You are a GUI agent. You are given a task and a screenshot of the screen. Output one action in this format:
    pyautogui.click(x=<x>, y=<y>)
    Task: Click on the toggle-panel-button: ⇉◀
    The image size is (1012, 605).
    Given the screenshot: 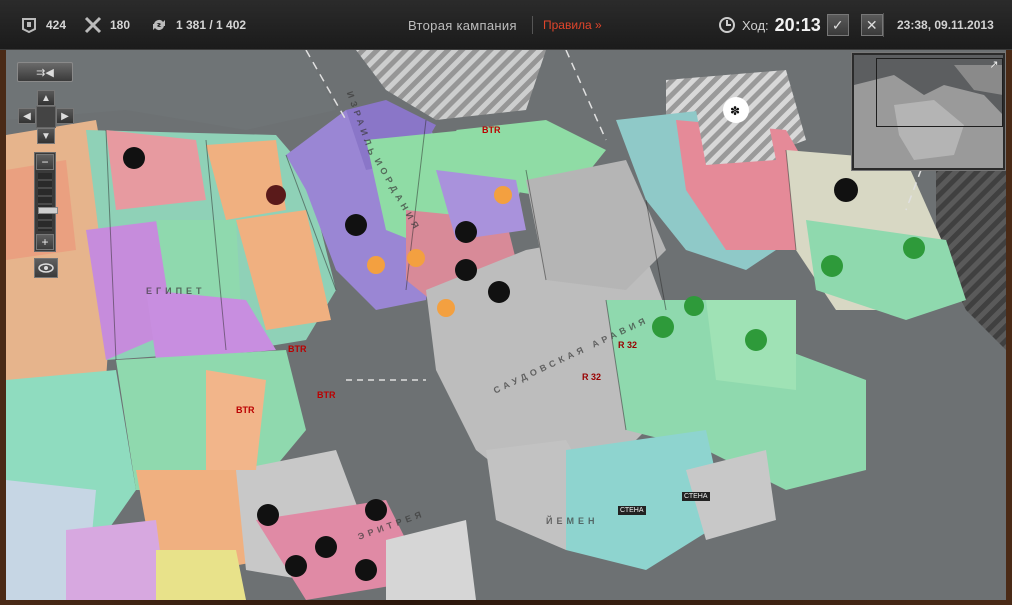 What is the action you would take?
    pyautogui.click(x=45, y=72)
    